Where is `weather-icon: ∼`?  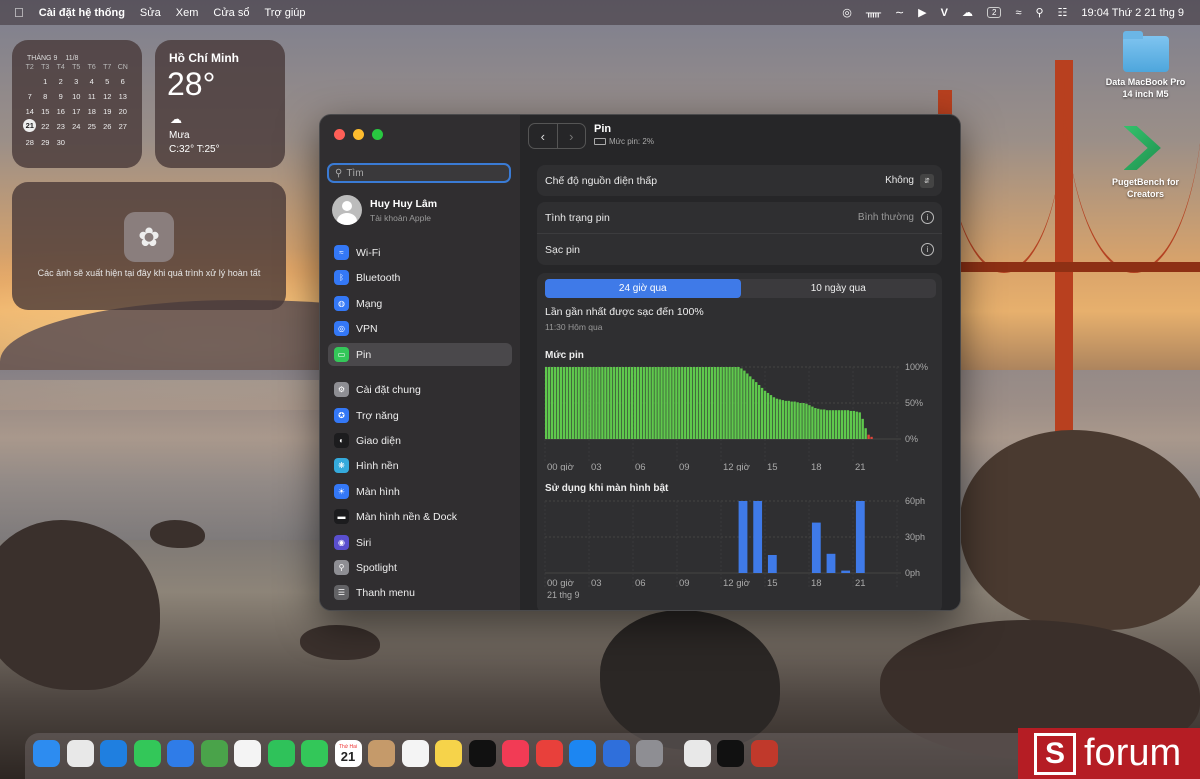 weather-icon: ∼ is located at coordinates (899, 12).